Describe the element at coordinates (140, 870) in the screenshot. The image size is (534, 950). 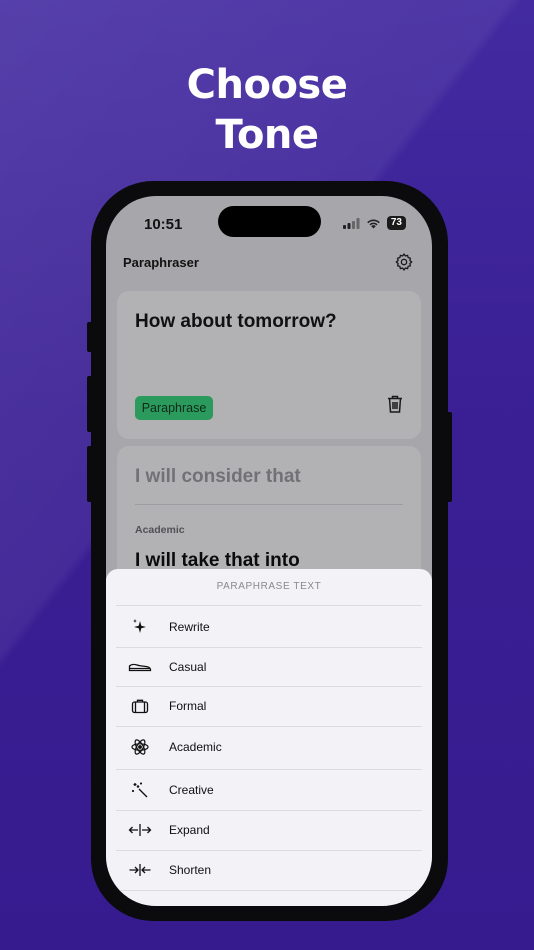
I see `shorten-arrows-icon` at that location.